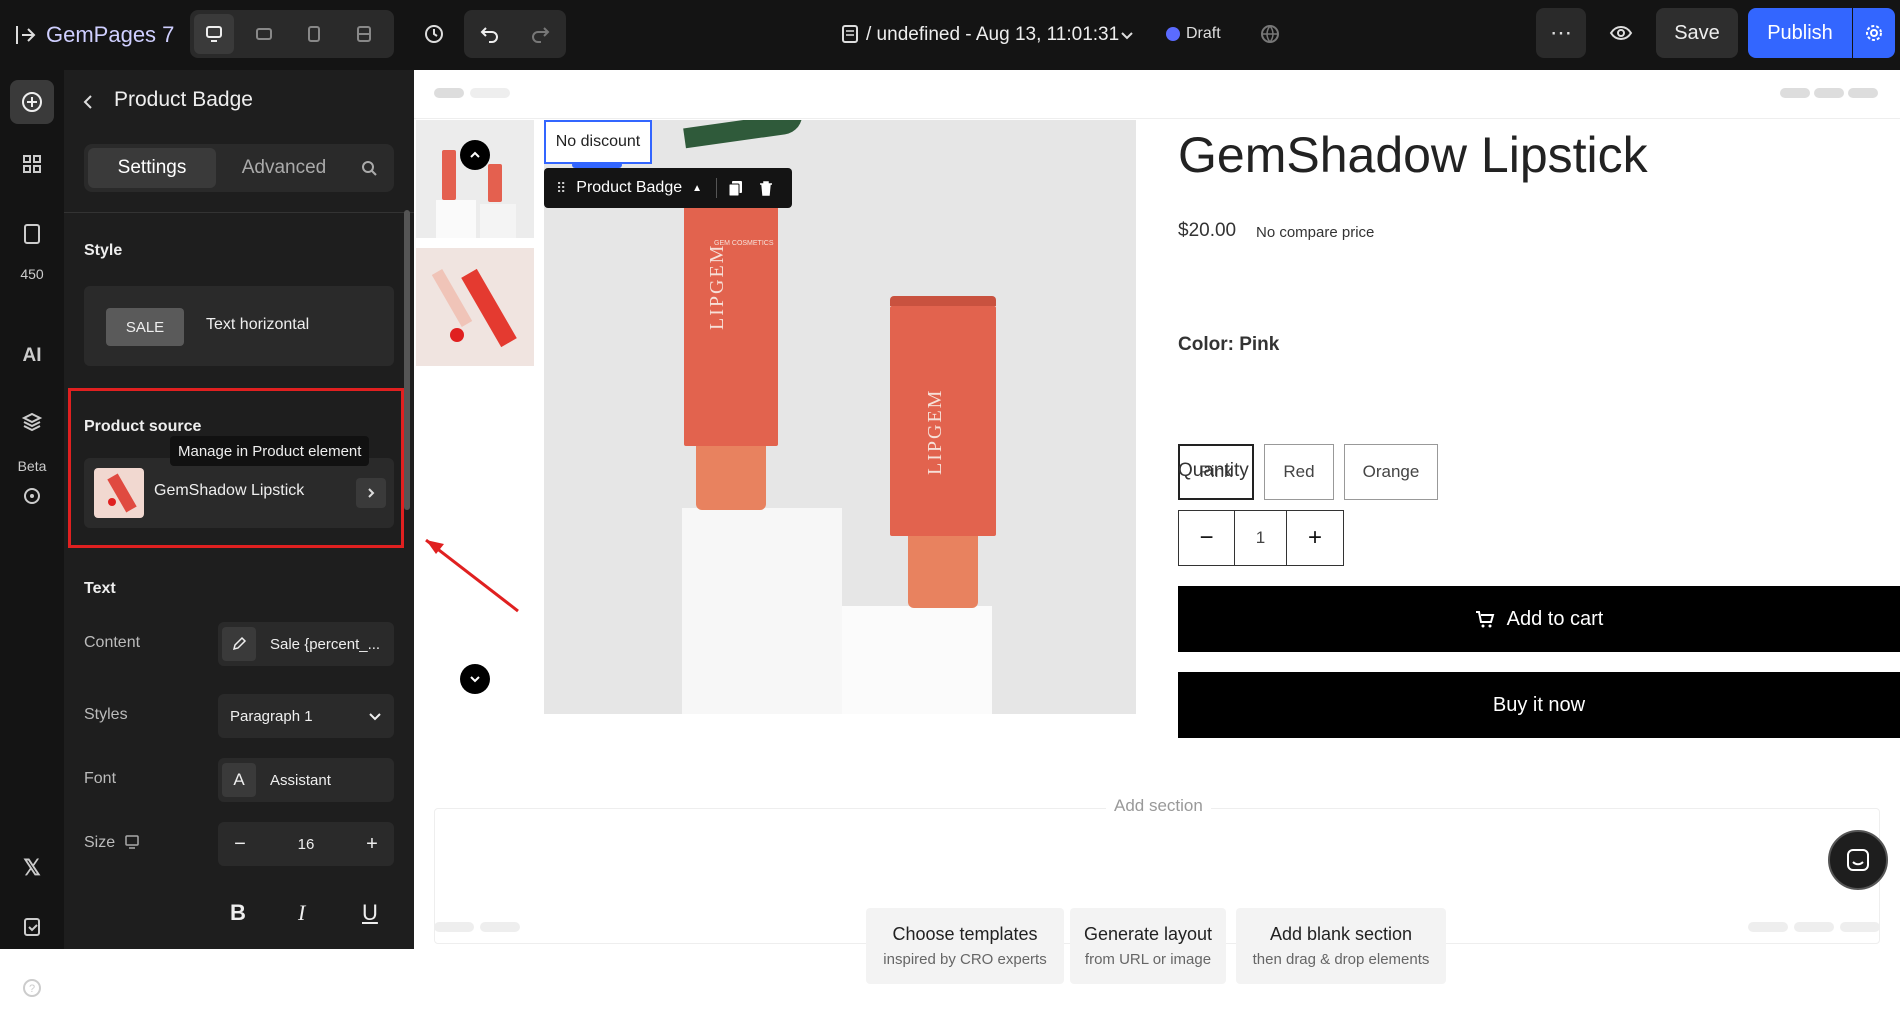 This screenshot has width=1900, height=1010. Describe the element at coordinates (1315, 538) in the screenshot. I see `quantity-increase-icon: +` at that location.